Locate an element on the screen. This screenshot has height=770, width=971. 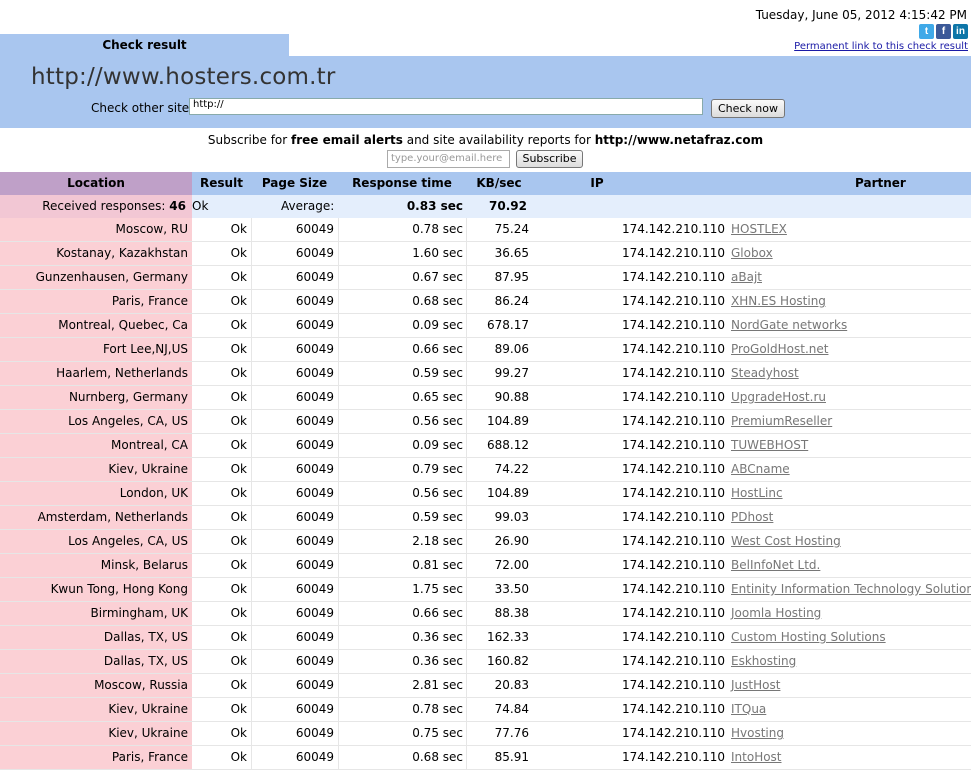
partner-link: Globox is located at coordinates (850, 253).